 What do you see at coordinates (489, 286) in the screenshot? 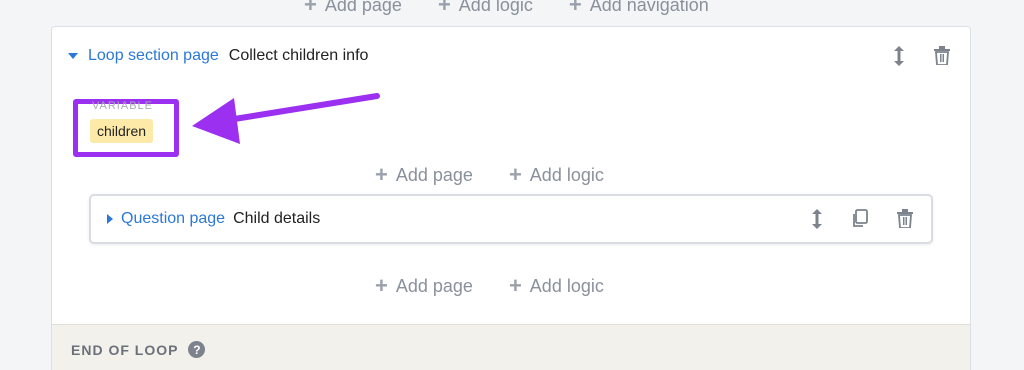
I see `bottom-add-row: + Add page + Add logic` at bounding box center [489, 286].